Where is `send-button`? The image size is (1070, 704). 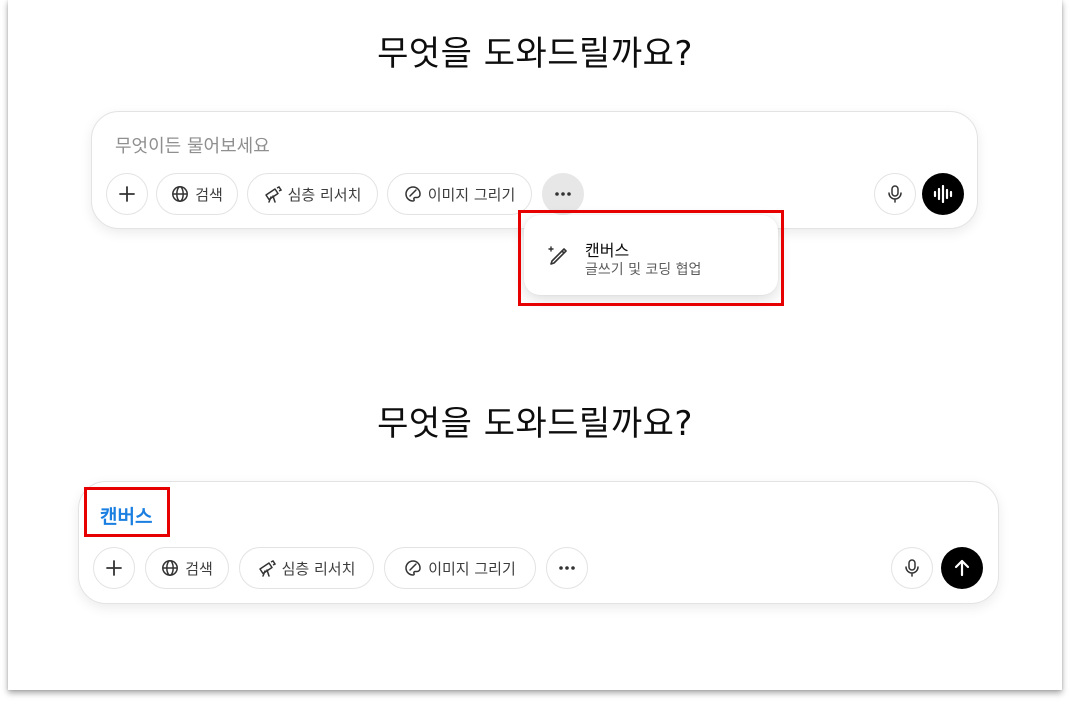 send-button is located at coordinates (962, 568).